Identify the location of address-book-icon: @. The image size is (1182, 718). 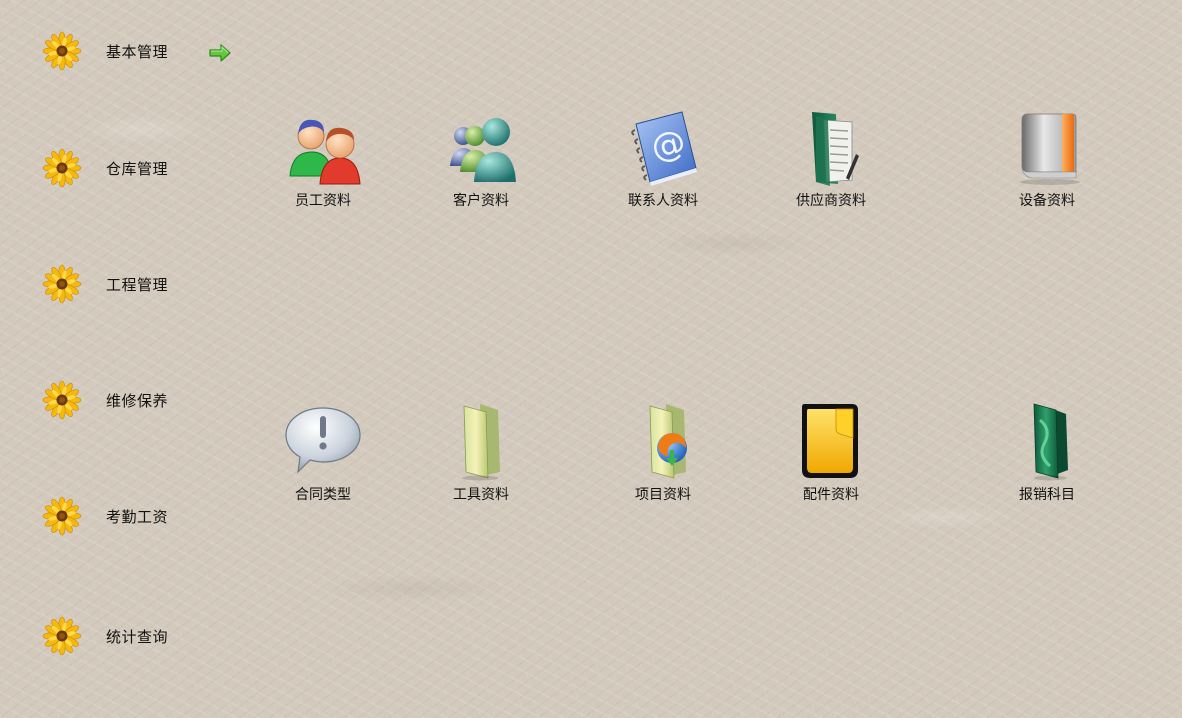
(664, 148).